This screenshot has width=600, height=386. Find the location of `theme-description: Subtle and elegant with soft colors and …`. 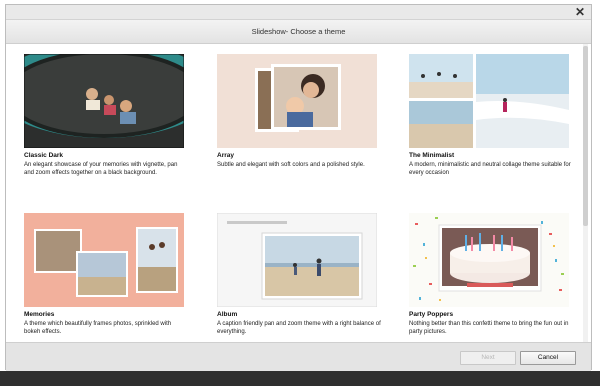

theme-description: Subtle and elegant with soft colors and … is located at coordinates (291, 165).